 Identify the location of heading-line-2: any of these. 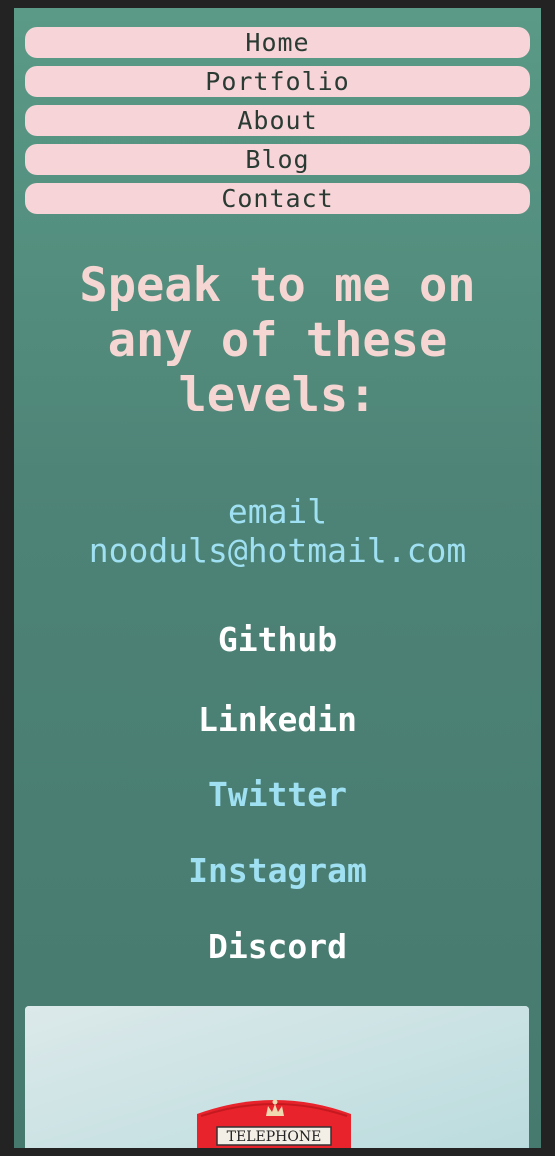
(277, 340).